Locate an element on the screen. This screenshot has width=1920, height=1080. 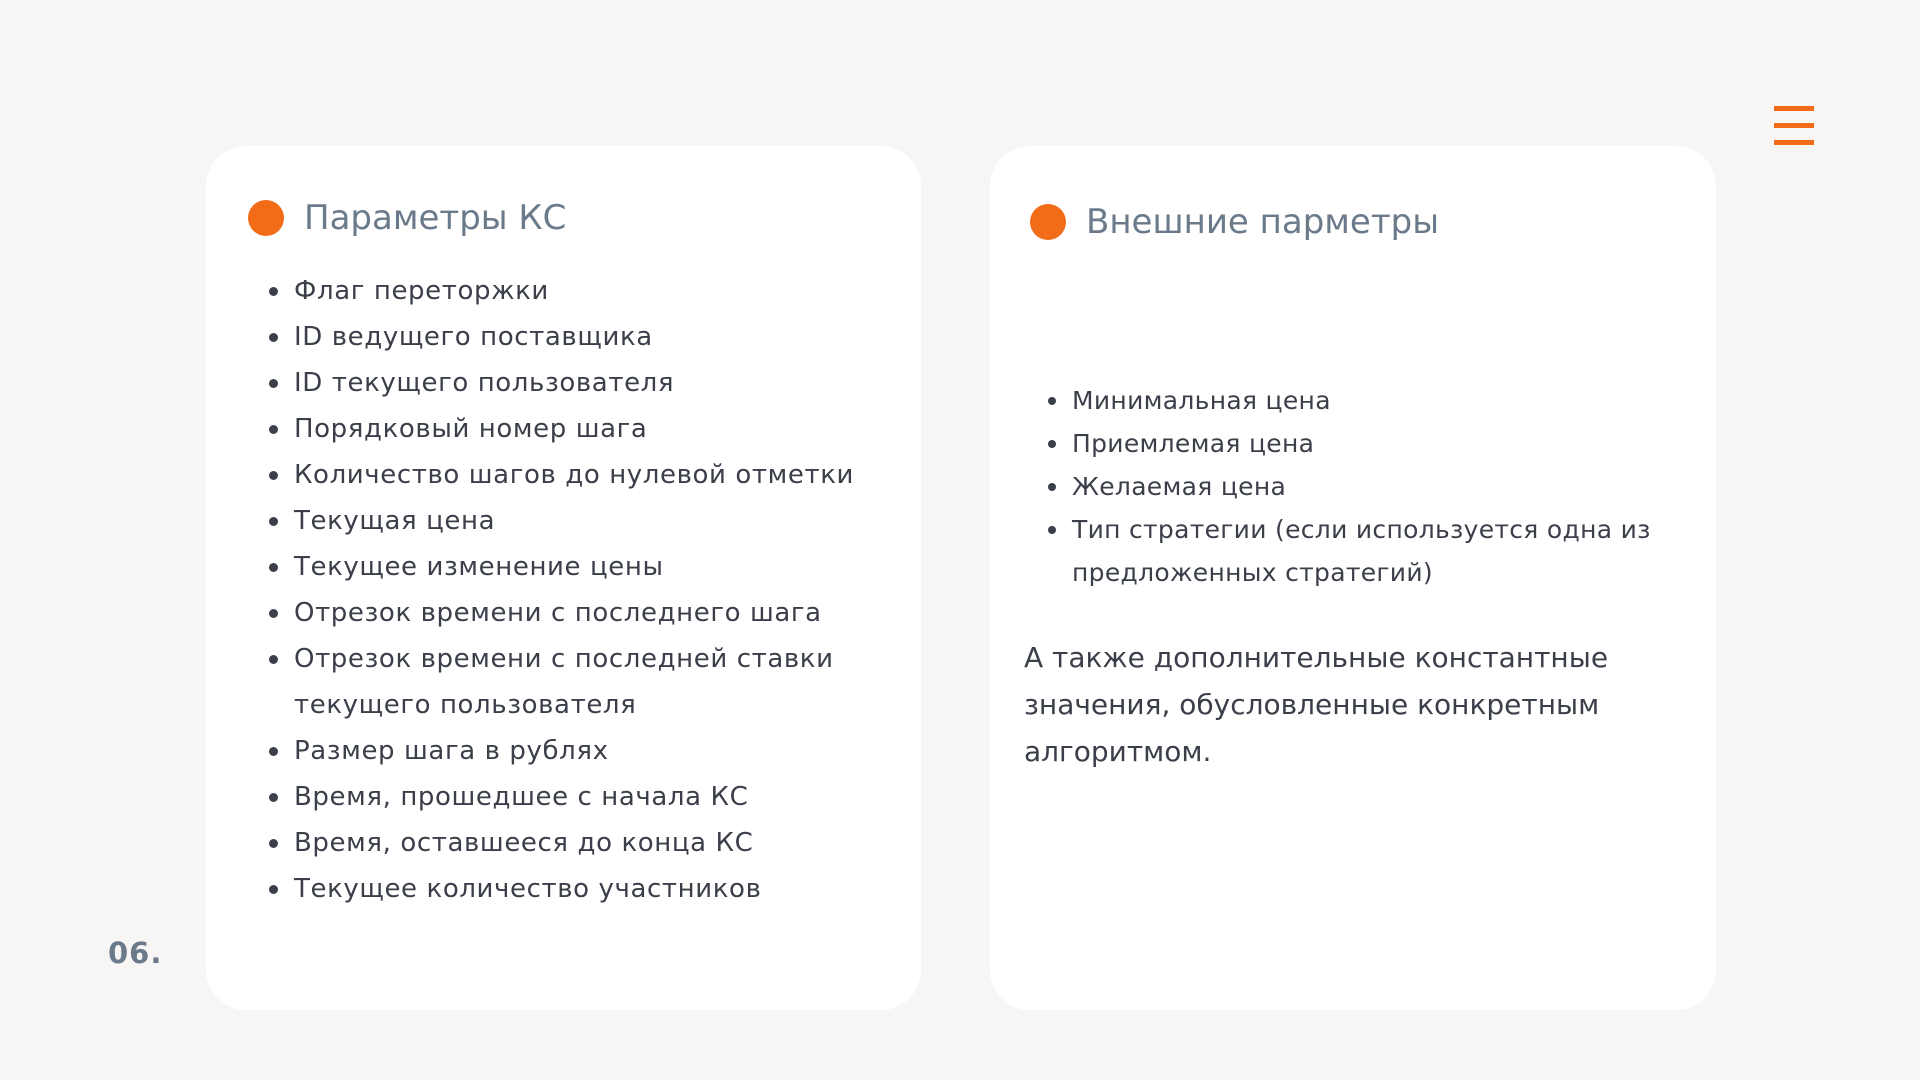
list-item: Отрезок времени с последнего шага is located at coordinates (560, 613).